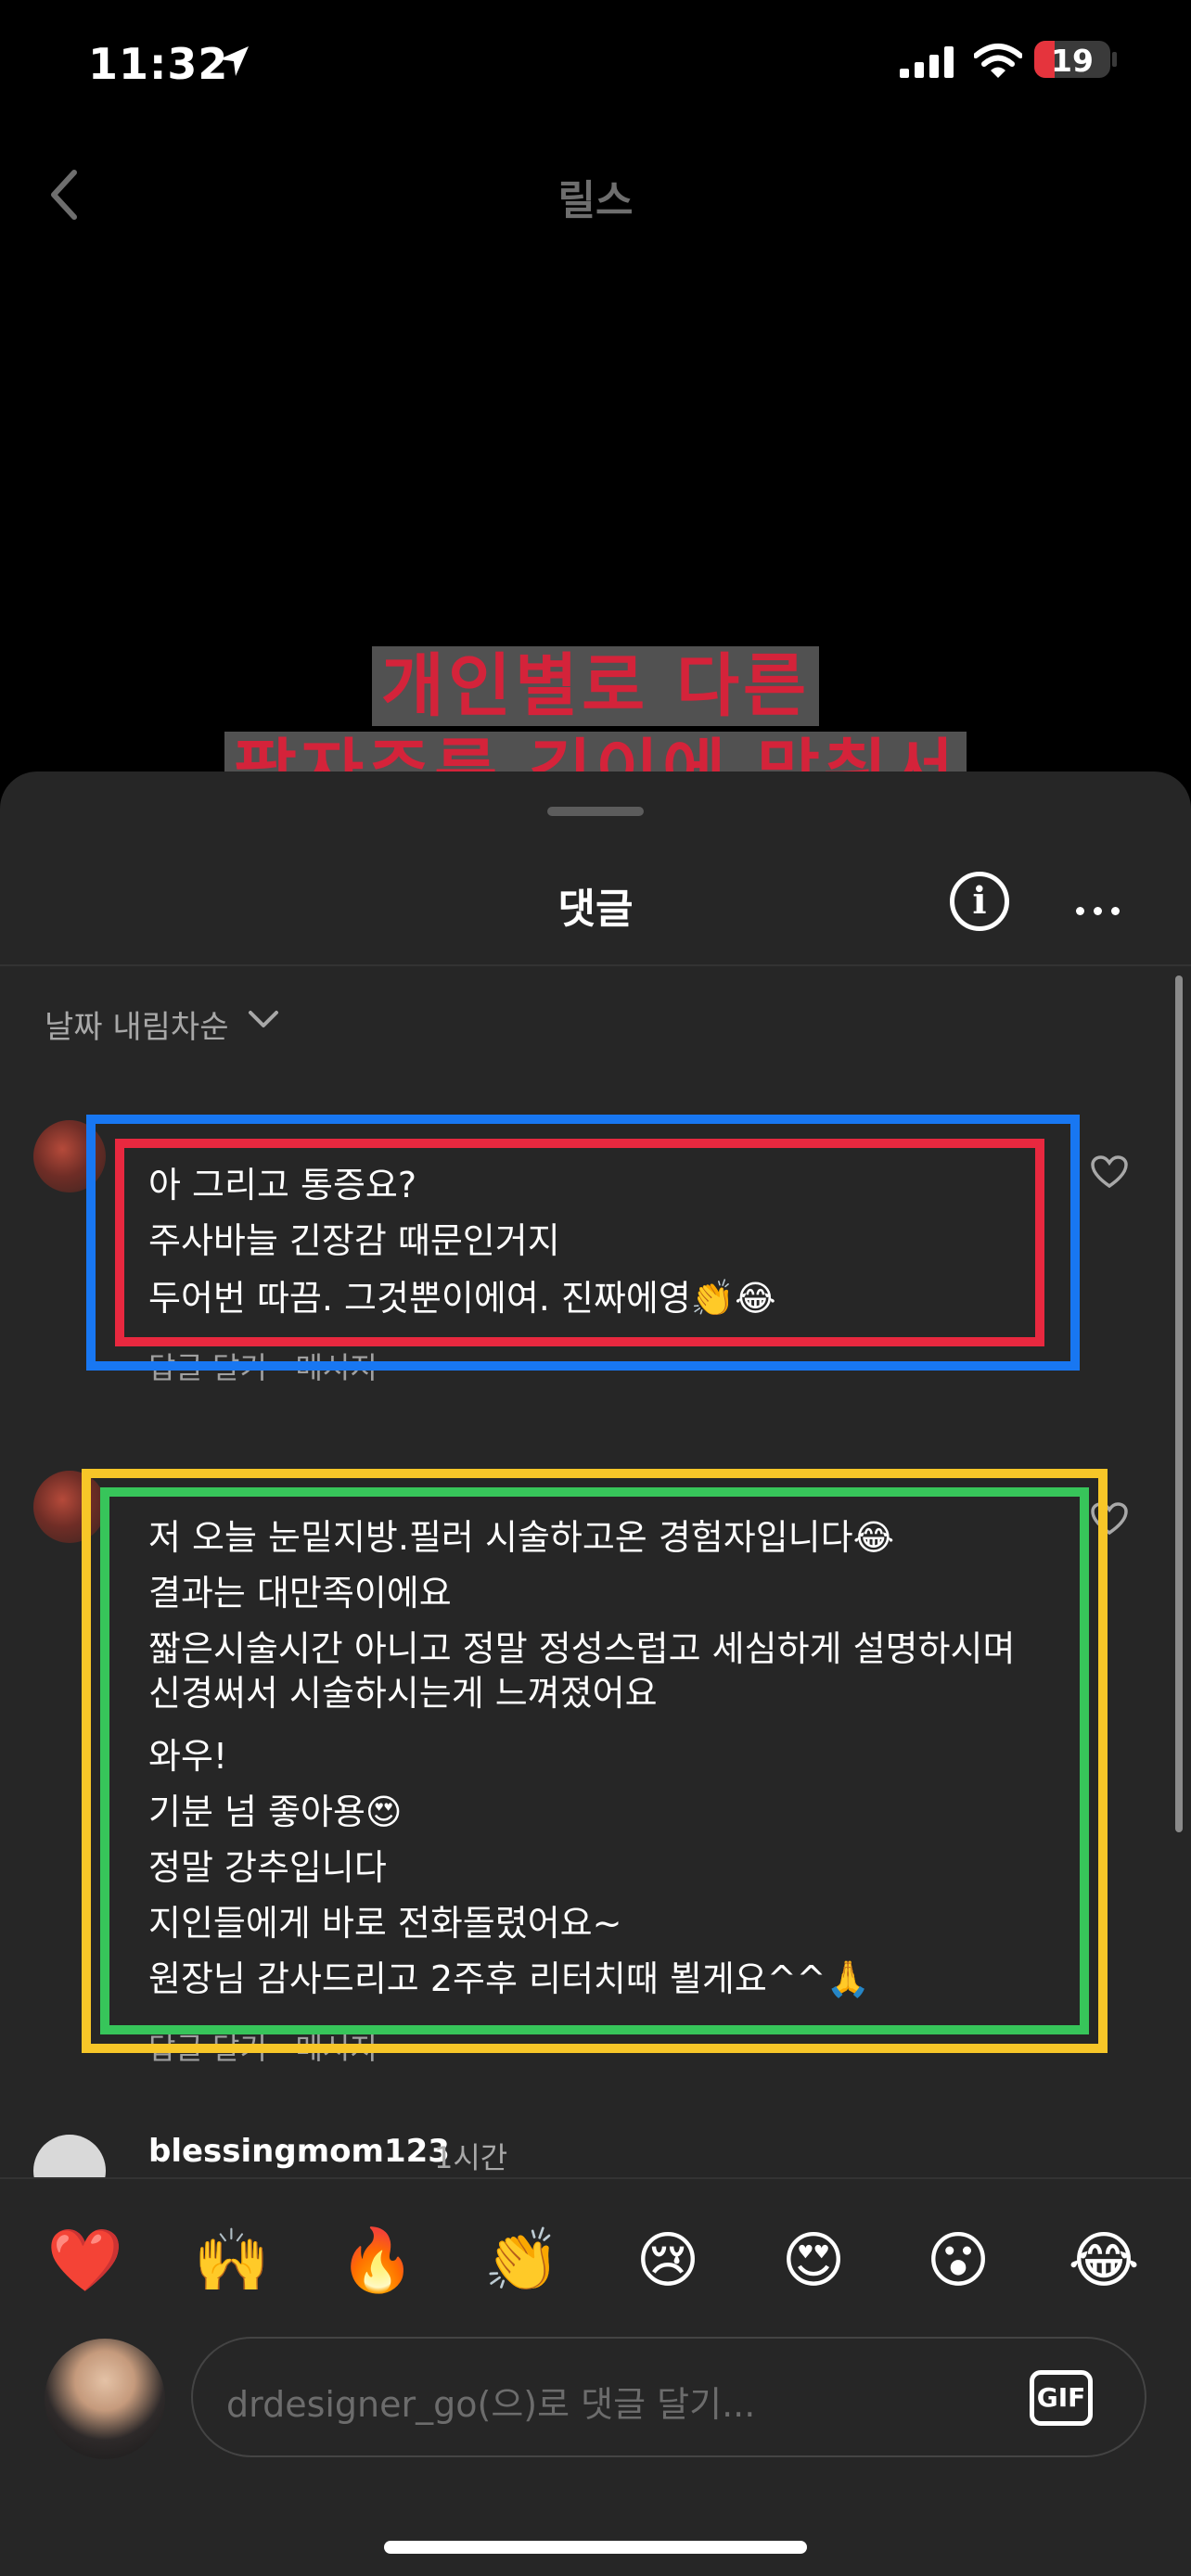  I want to click on emoji-heart-eyes-button: 😍, so click(814, 2261).